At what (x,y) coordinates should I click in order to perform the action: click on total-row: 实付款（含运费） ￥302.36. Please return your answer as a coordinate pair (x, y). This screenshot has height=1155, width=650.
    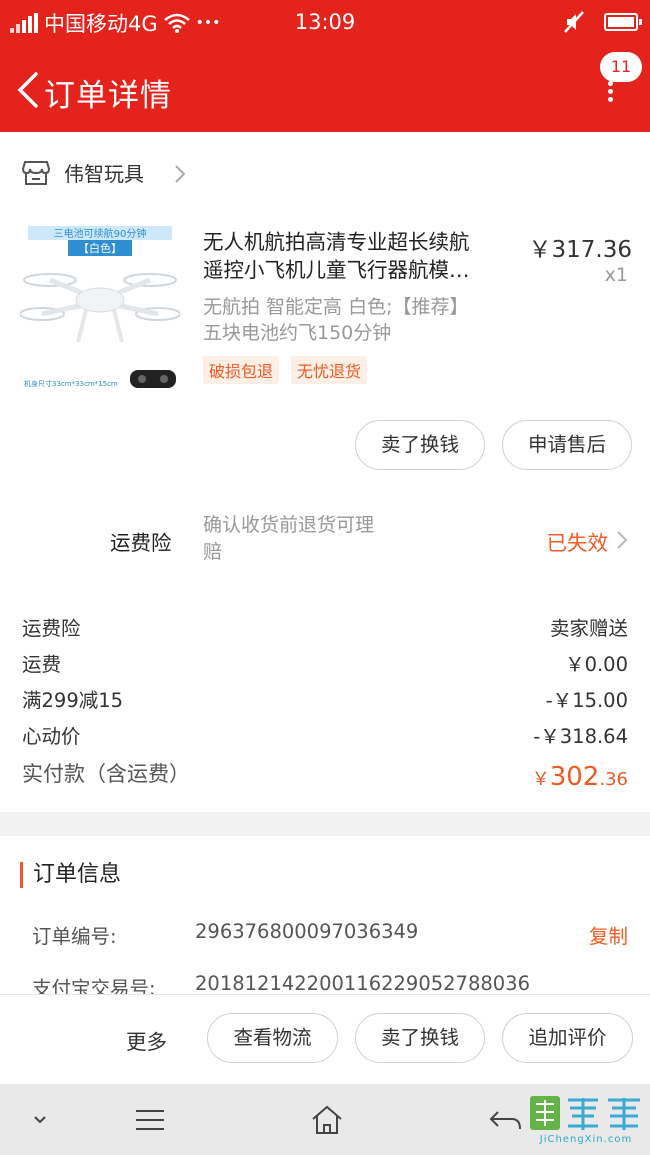
    Looking at the image, I should click on (325, 775).